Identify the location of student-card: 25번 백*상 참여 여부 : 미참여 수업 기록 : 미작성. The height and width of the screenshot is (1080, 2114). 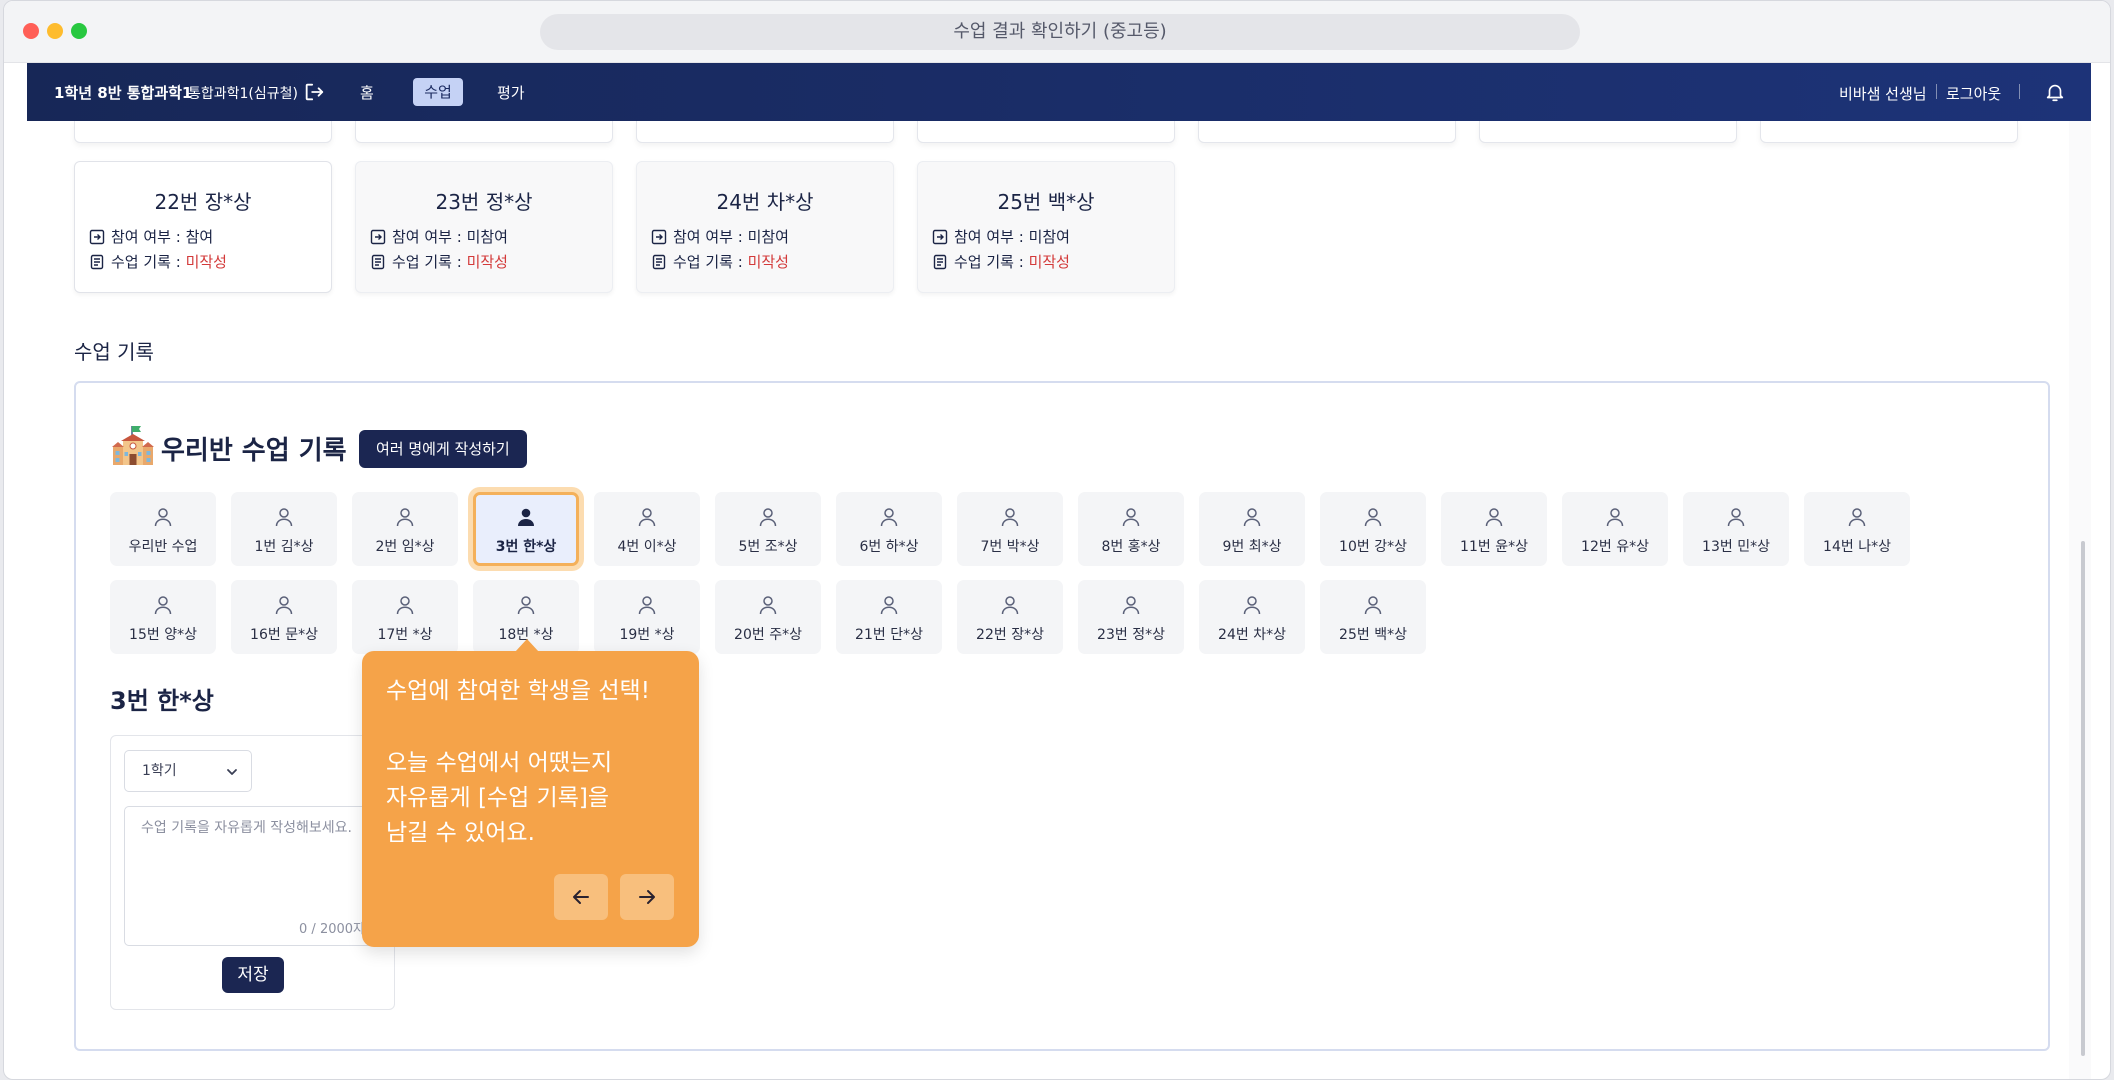
(1046, 227).